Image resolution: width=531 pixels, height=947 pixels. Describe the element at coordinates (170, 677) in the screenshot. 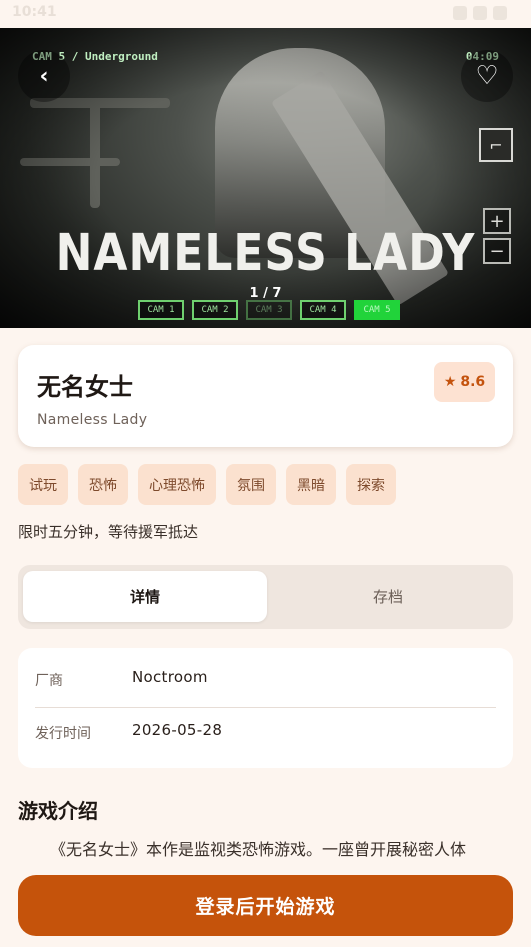

I see `vendor-value: Noctroom` at that location.